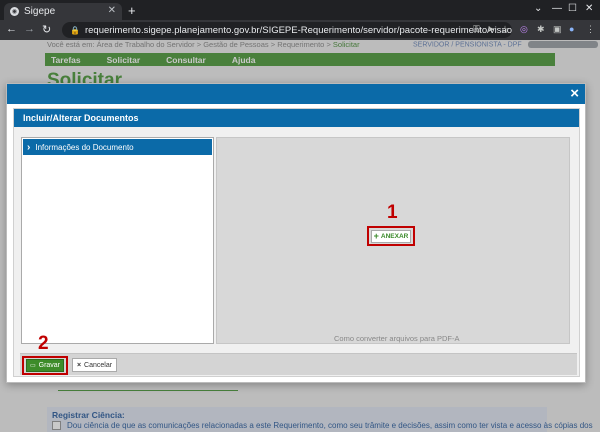  Describe the element at coordinates (49, 365) in the screenshot. I see `gravar-label: Gravar` at that location.